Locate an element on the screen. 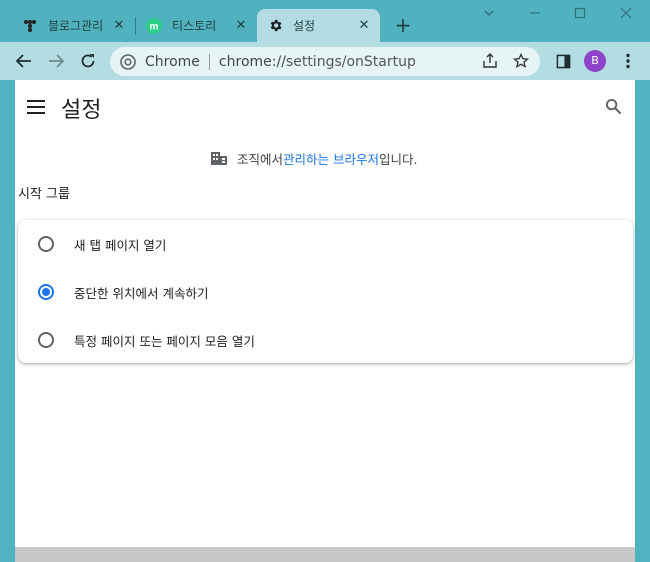  radio-label: 중단한 위치에서 계속하기 is located at coordinates (141, 293).